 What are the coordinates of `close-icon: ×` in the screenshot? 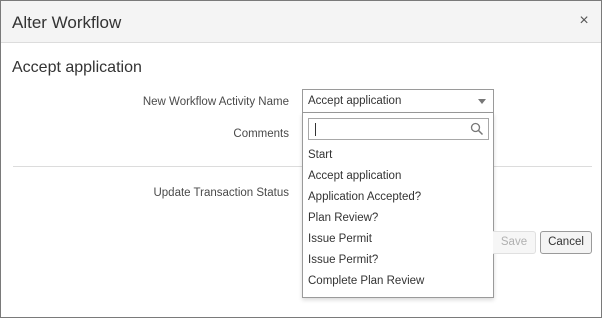 It's located at (584, 21).